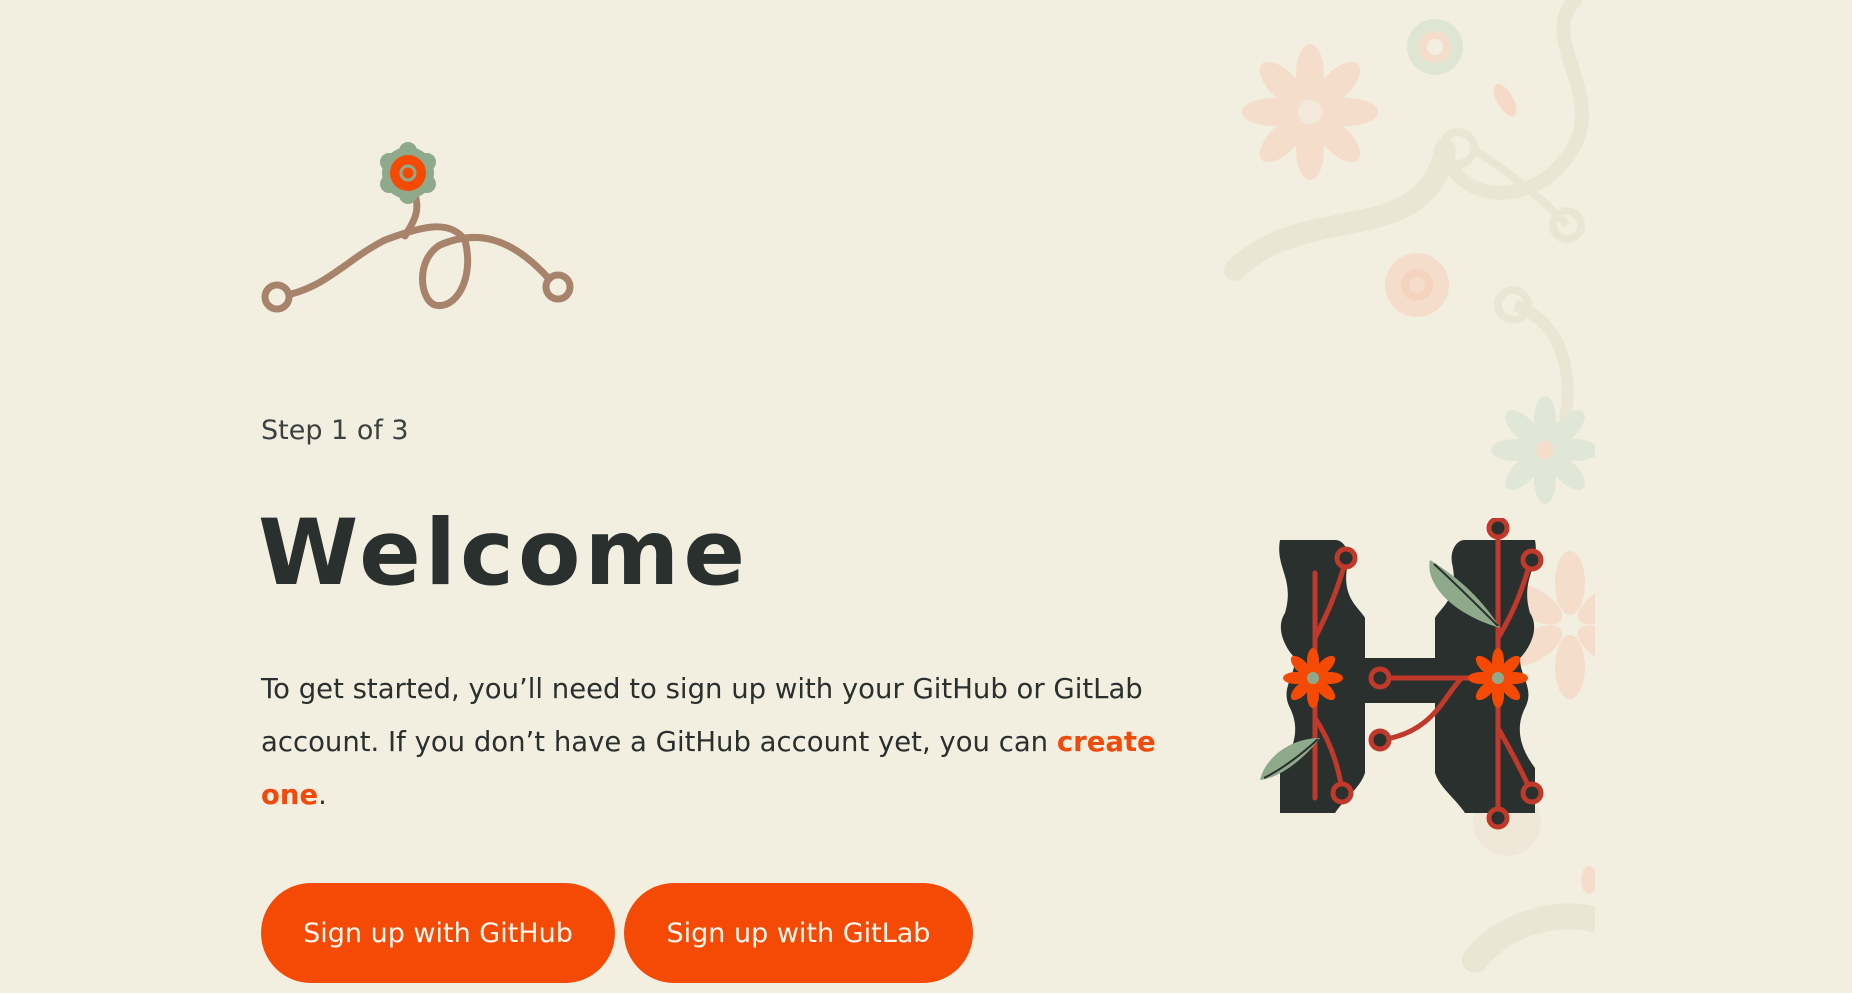 This screenshot has width=1852, height=993. Describe the element at coordinates (335, 430) in the screenshot. I see `step-indicator: Step 1 of 3` at that location.